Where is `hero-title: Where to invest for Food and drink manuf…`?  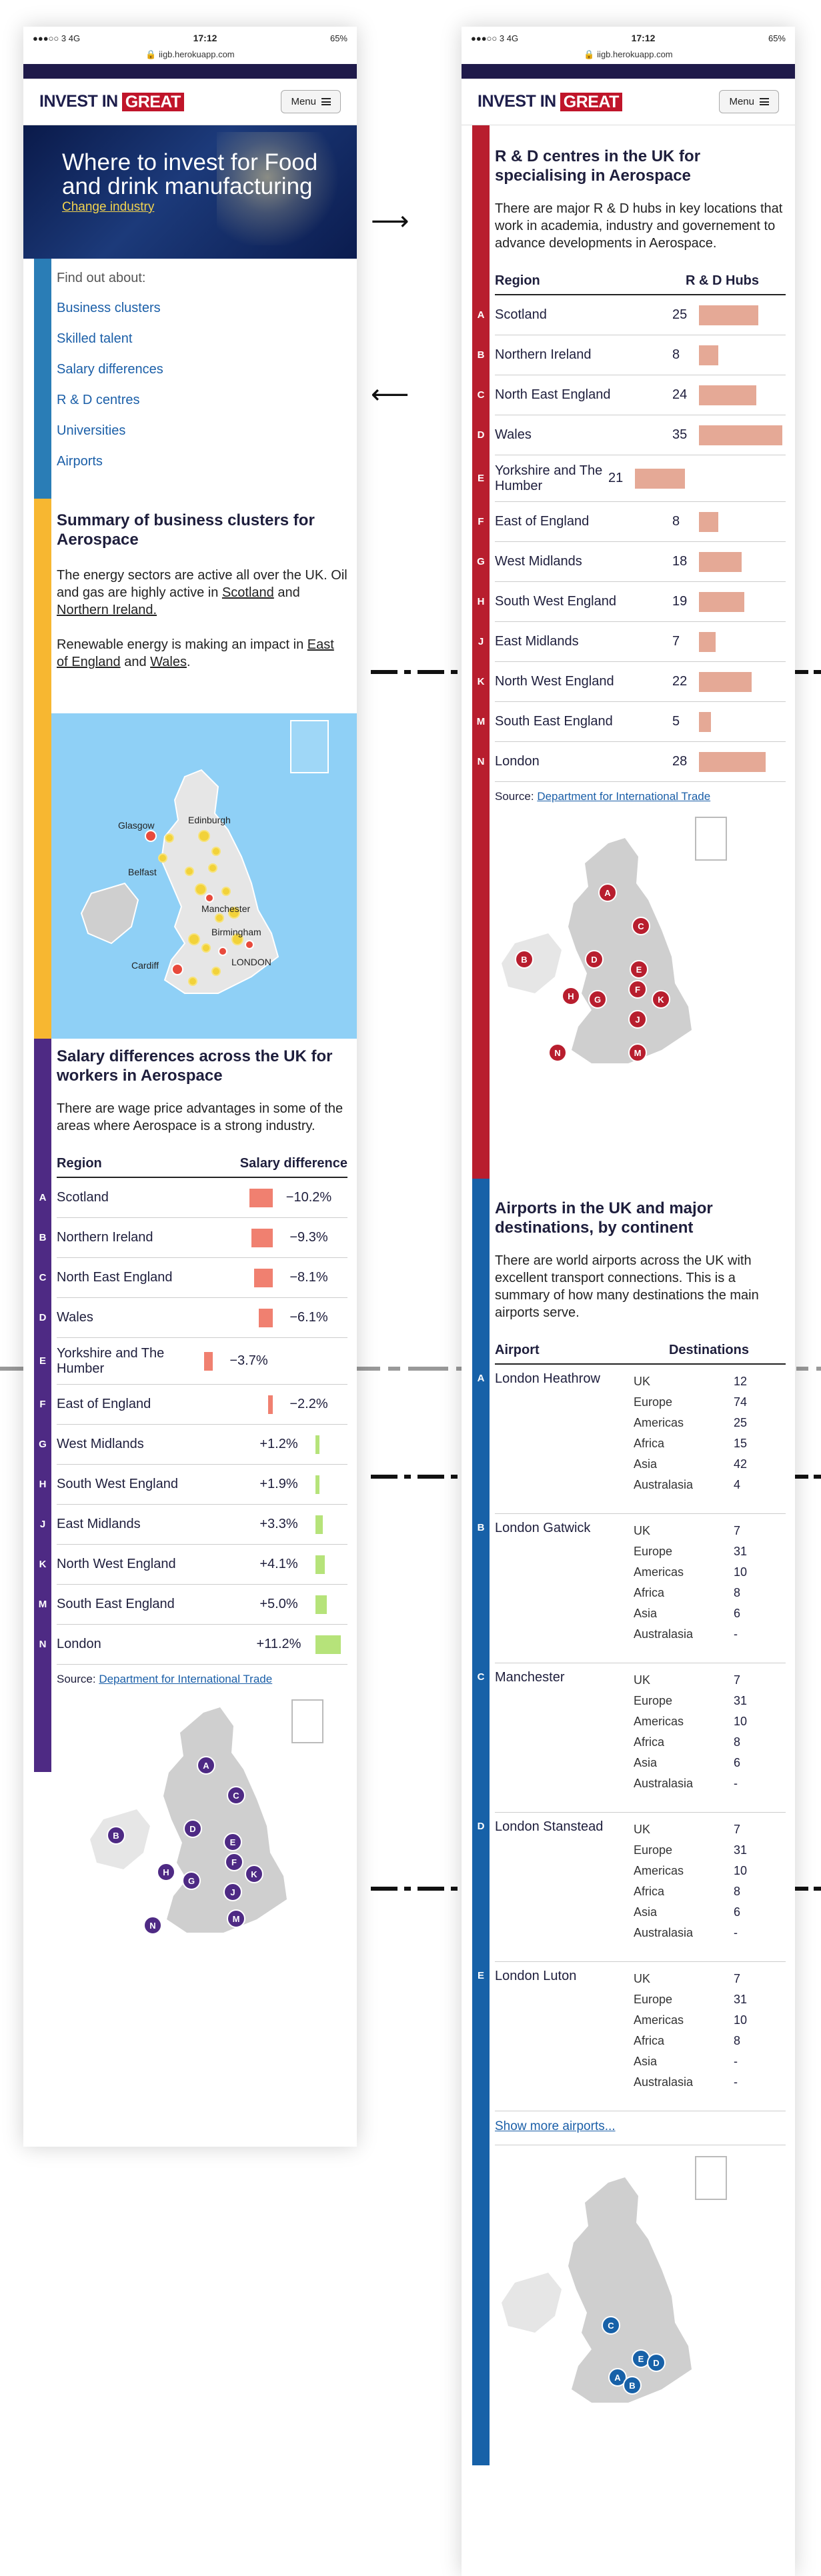
hero-title: Where to invest for Food and drink manuf… is located at coordinates (190, 174).